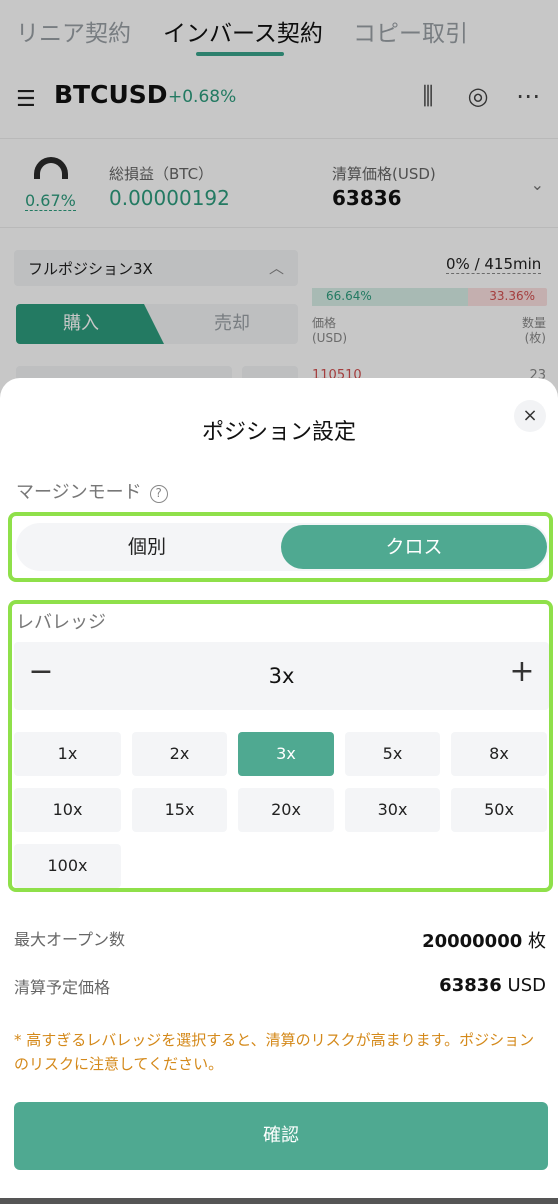 The width and height of the screenshot is (558, 1204). What do you see at coordinates (179, 810) in the screenshot?
I see `leverage-option: 15x` at bounding box center [179, 810].